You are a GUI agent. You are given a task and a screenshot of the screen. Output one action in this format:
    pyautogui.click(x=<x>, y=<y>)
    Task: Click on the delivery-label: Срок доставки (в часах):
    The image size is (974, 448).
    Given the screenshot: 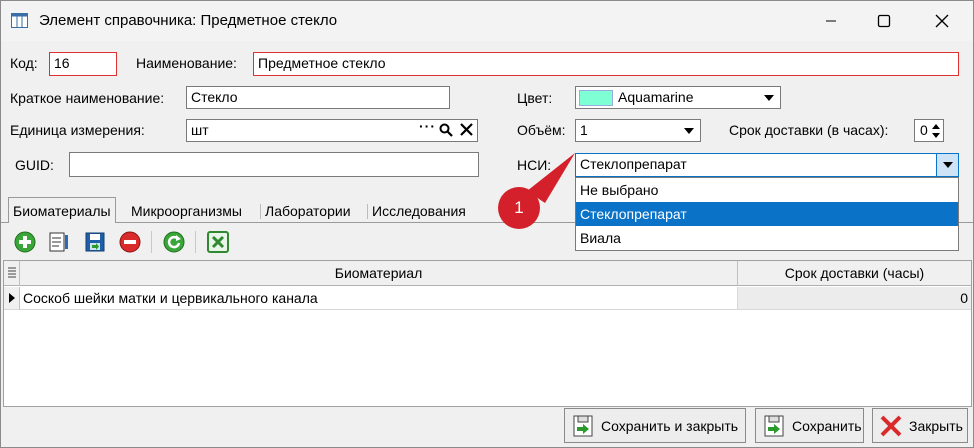 What is the action you would take?
    pyautogui.click(x=809, y=130)
    